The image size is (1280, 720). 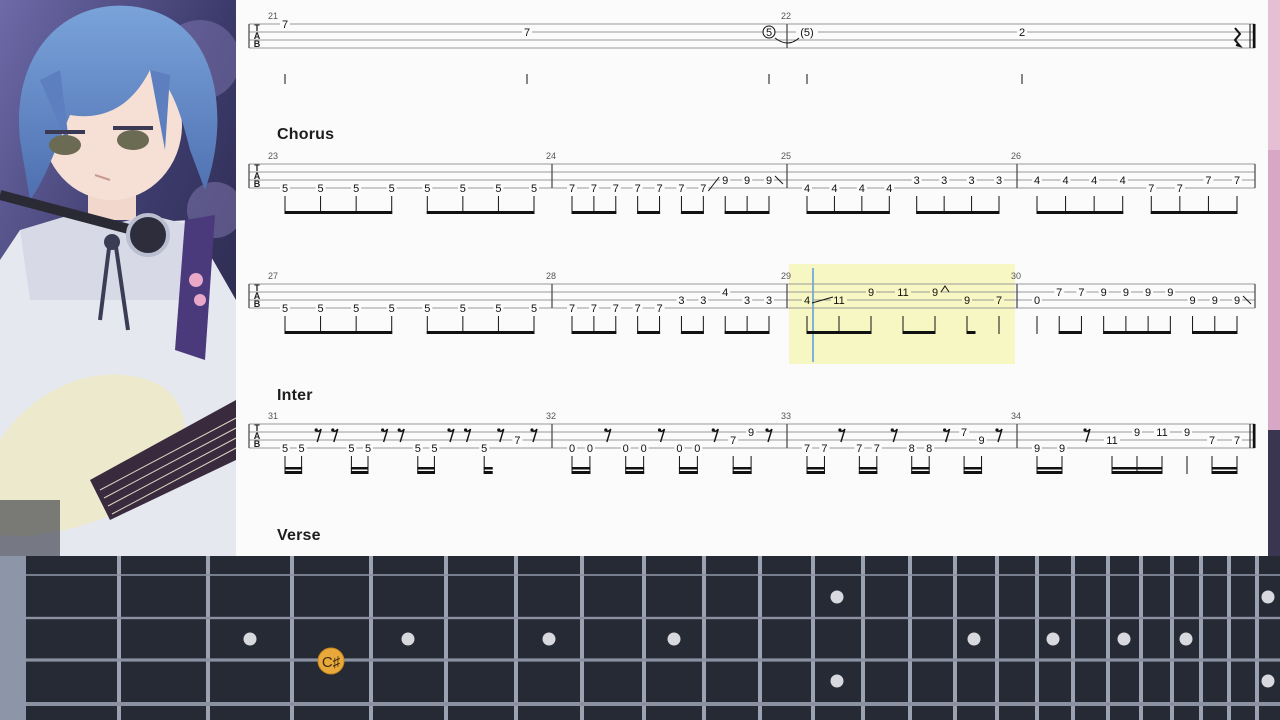 I want to click on measure-number: 26, so click(x=1016, y=156).